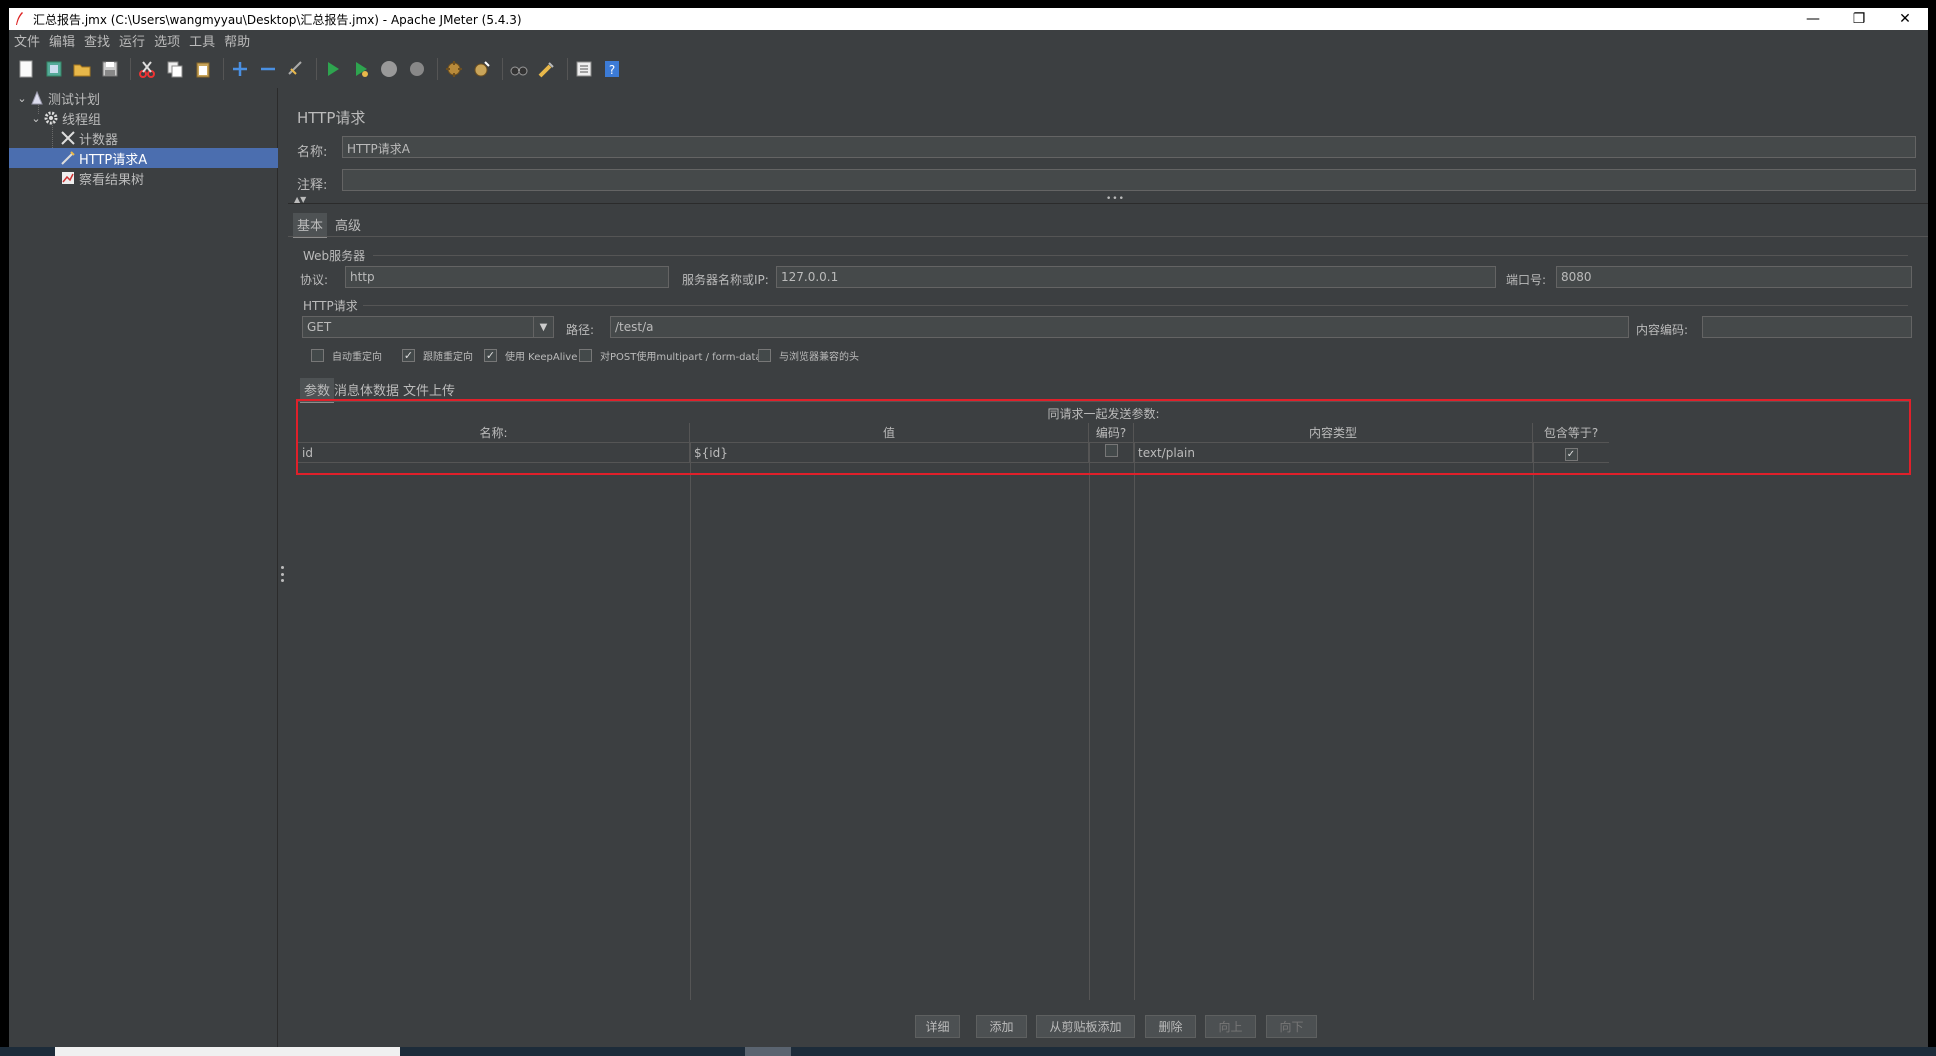  Describe the element at coordinates (454, 69) in the screenshot. I see `clear-icon` at that location.